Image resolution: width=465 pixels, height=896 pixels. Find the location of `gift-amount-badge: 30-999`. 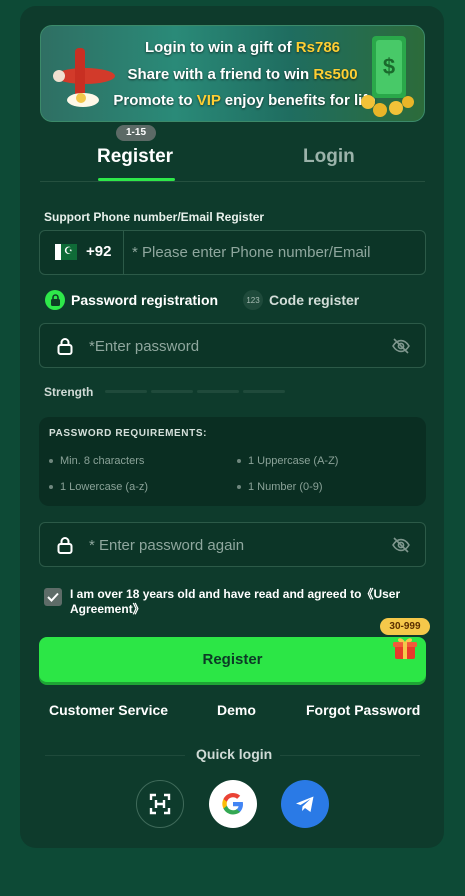

gift-amount-badge: 30-999 is located at coordinates (405, 626).